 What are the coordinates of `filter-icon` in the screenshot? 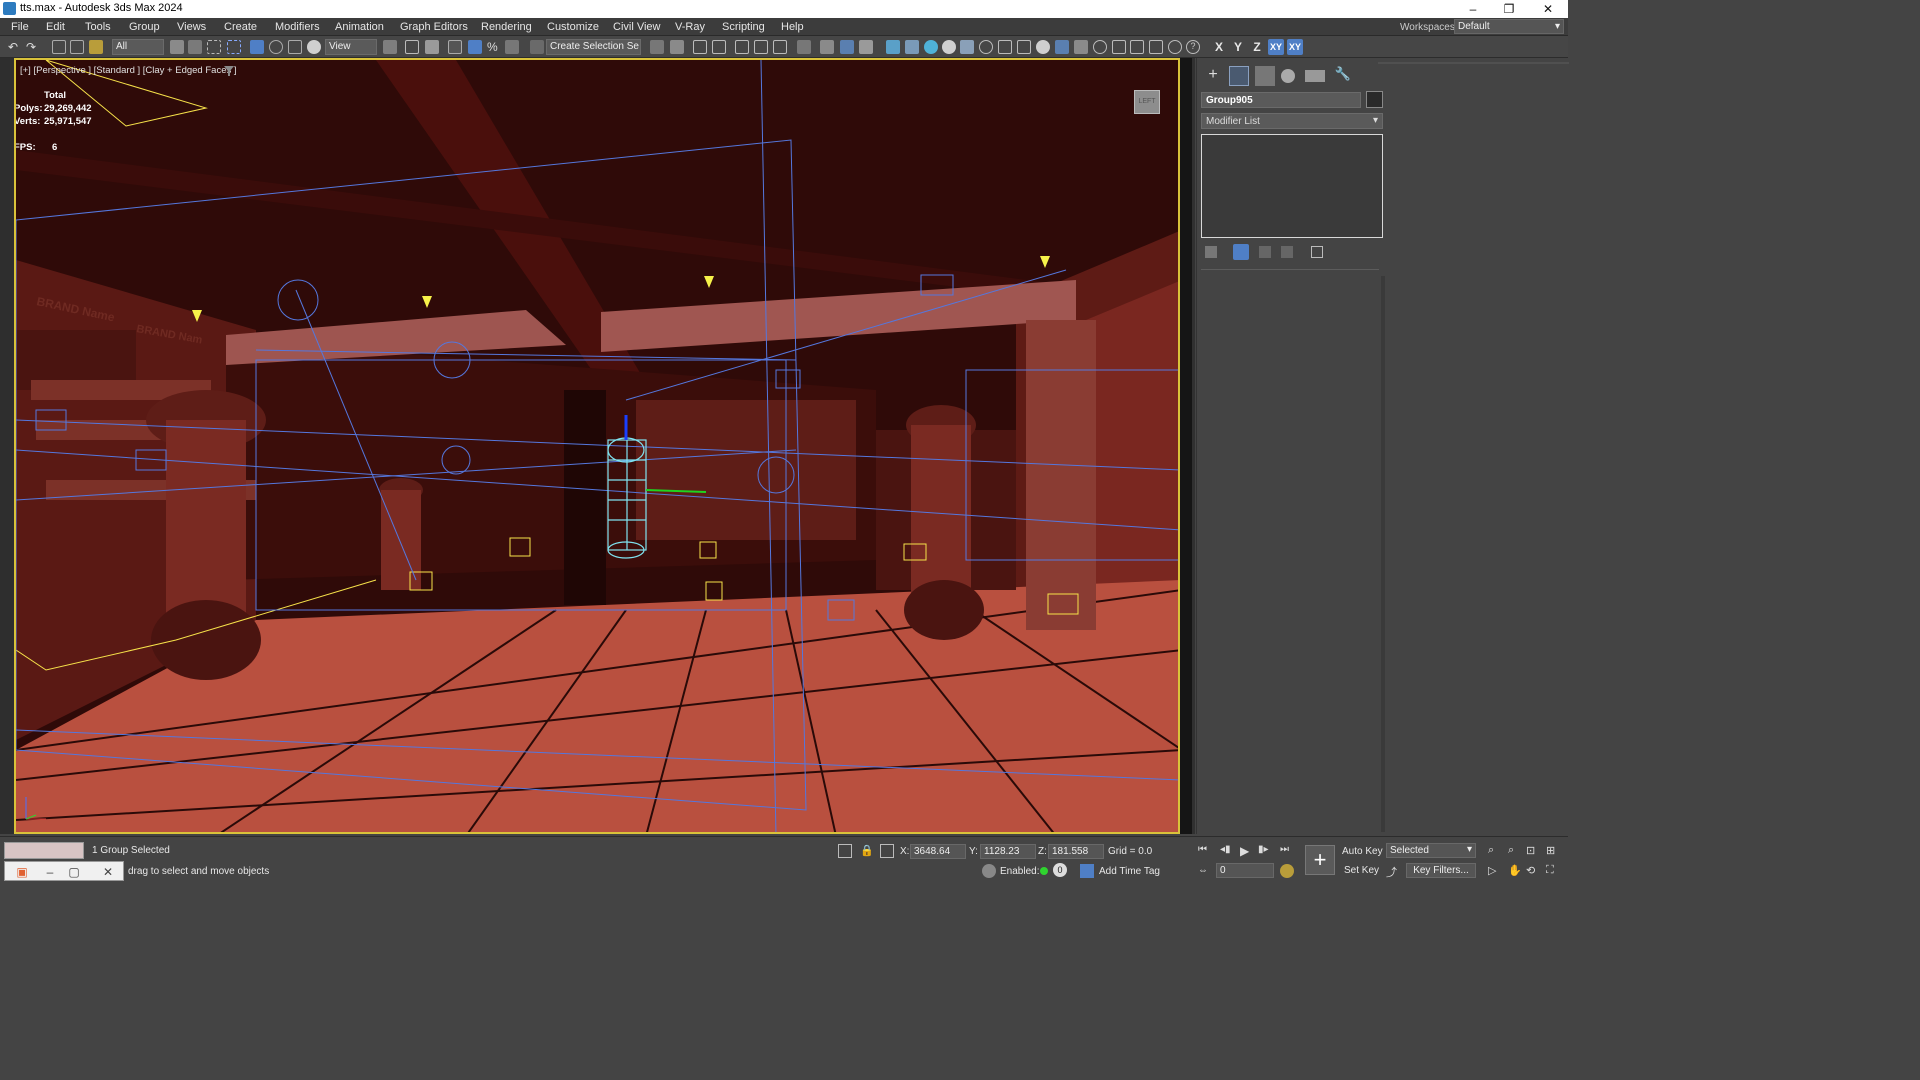 It's located at (229, 71).